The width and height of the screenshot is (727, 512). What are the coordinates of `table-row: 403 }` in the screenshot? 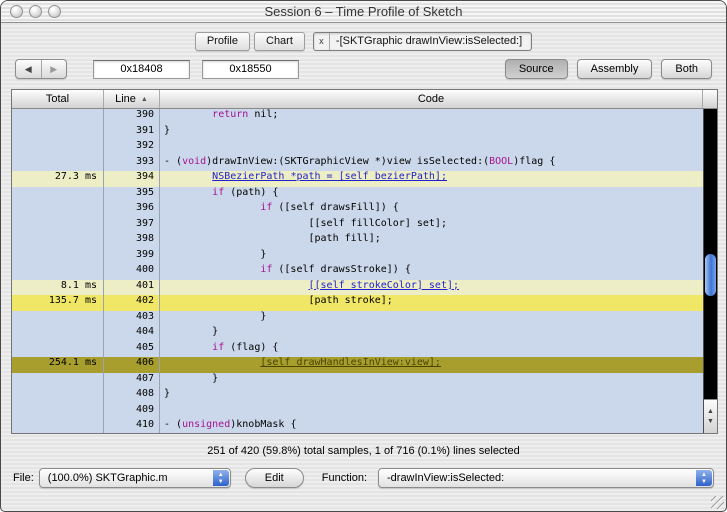 It's located at (364, 318).